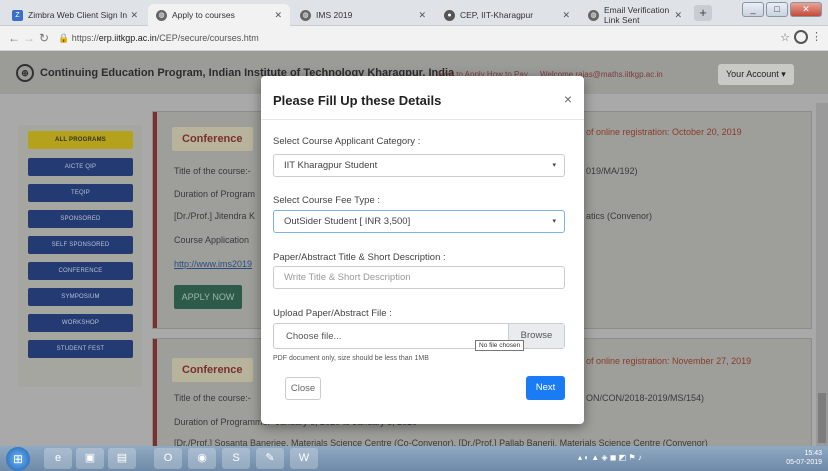  Describe the element at coordinates (357, 100) in the screenshot. I see `modal-title: Please Fill Up these Details` at that location.